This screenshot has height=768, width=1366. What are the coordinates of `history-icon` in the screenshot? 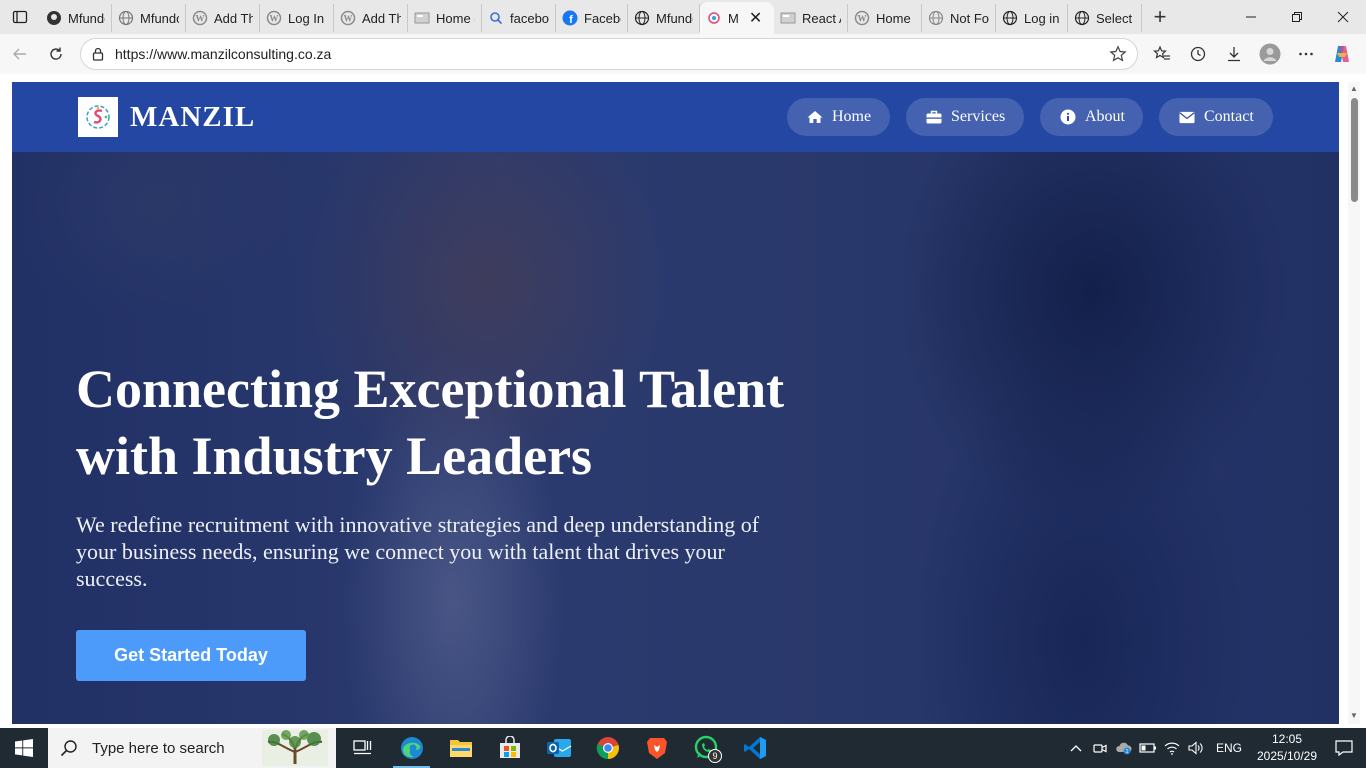 It's located at (1198, 54).